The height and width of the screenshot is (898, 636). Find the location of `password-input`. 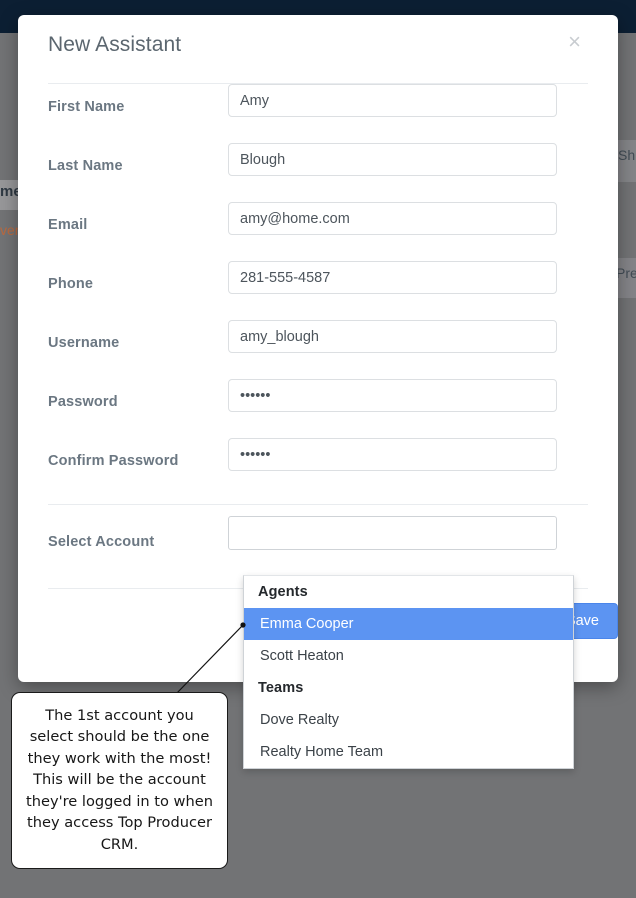

password-input is located at coordinates (392, 395).